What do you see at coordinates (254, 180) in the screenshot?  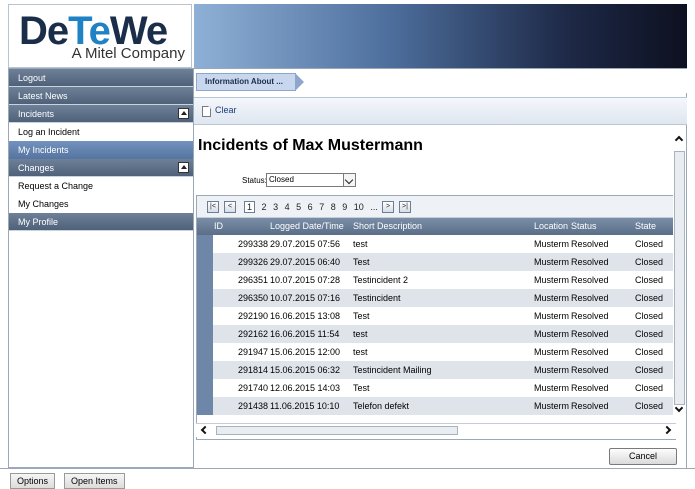 I see `status-filter-label: Status:` at bounding box center [254, 180].